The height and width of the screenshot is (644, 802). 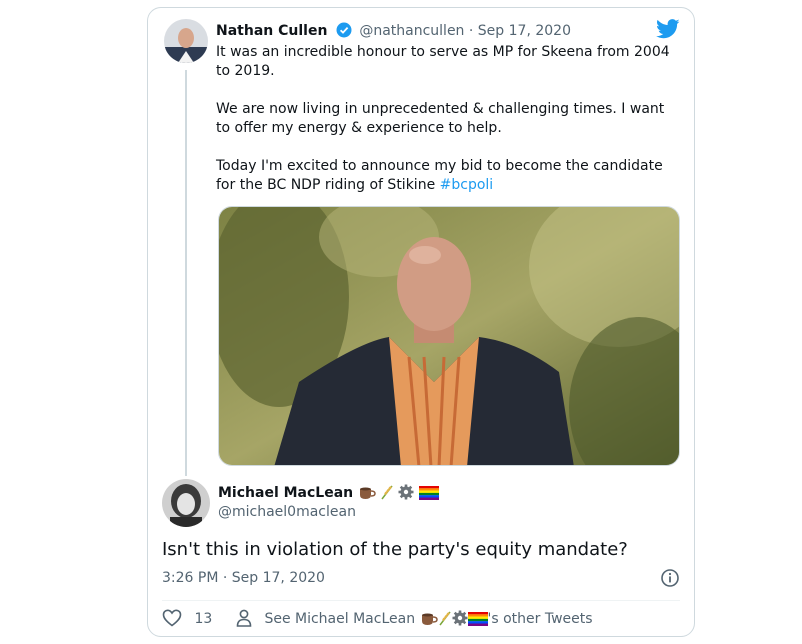 What do you see at coordinates (524, 31) in the screenshot?
I see `tweet-date: Sep 17, 2020` at bounding box center [524, 31].